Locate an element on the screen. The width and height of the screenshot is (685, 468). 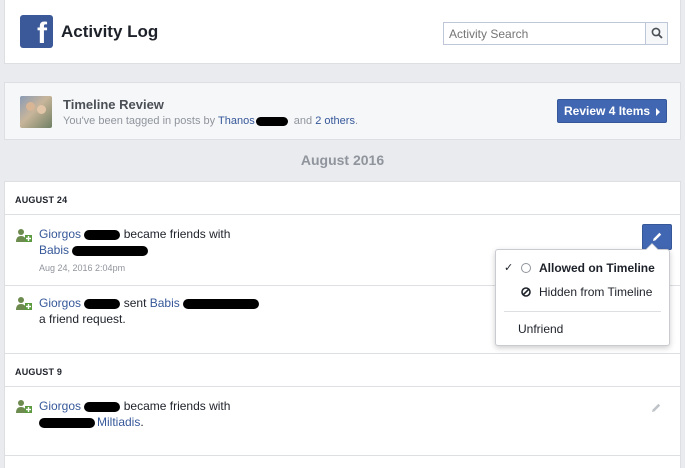
review-items-button: Review 4 Items is located at coordinates (612, 111).